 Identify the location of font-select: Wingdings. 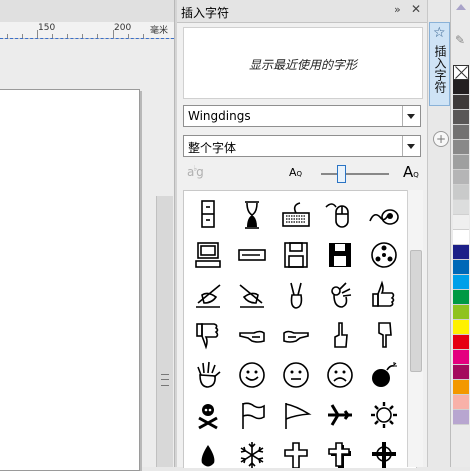
(302, 116).